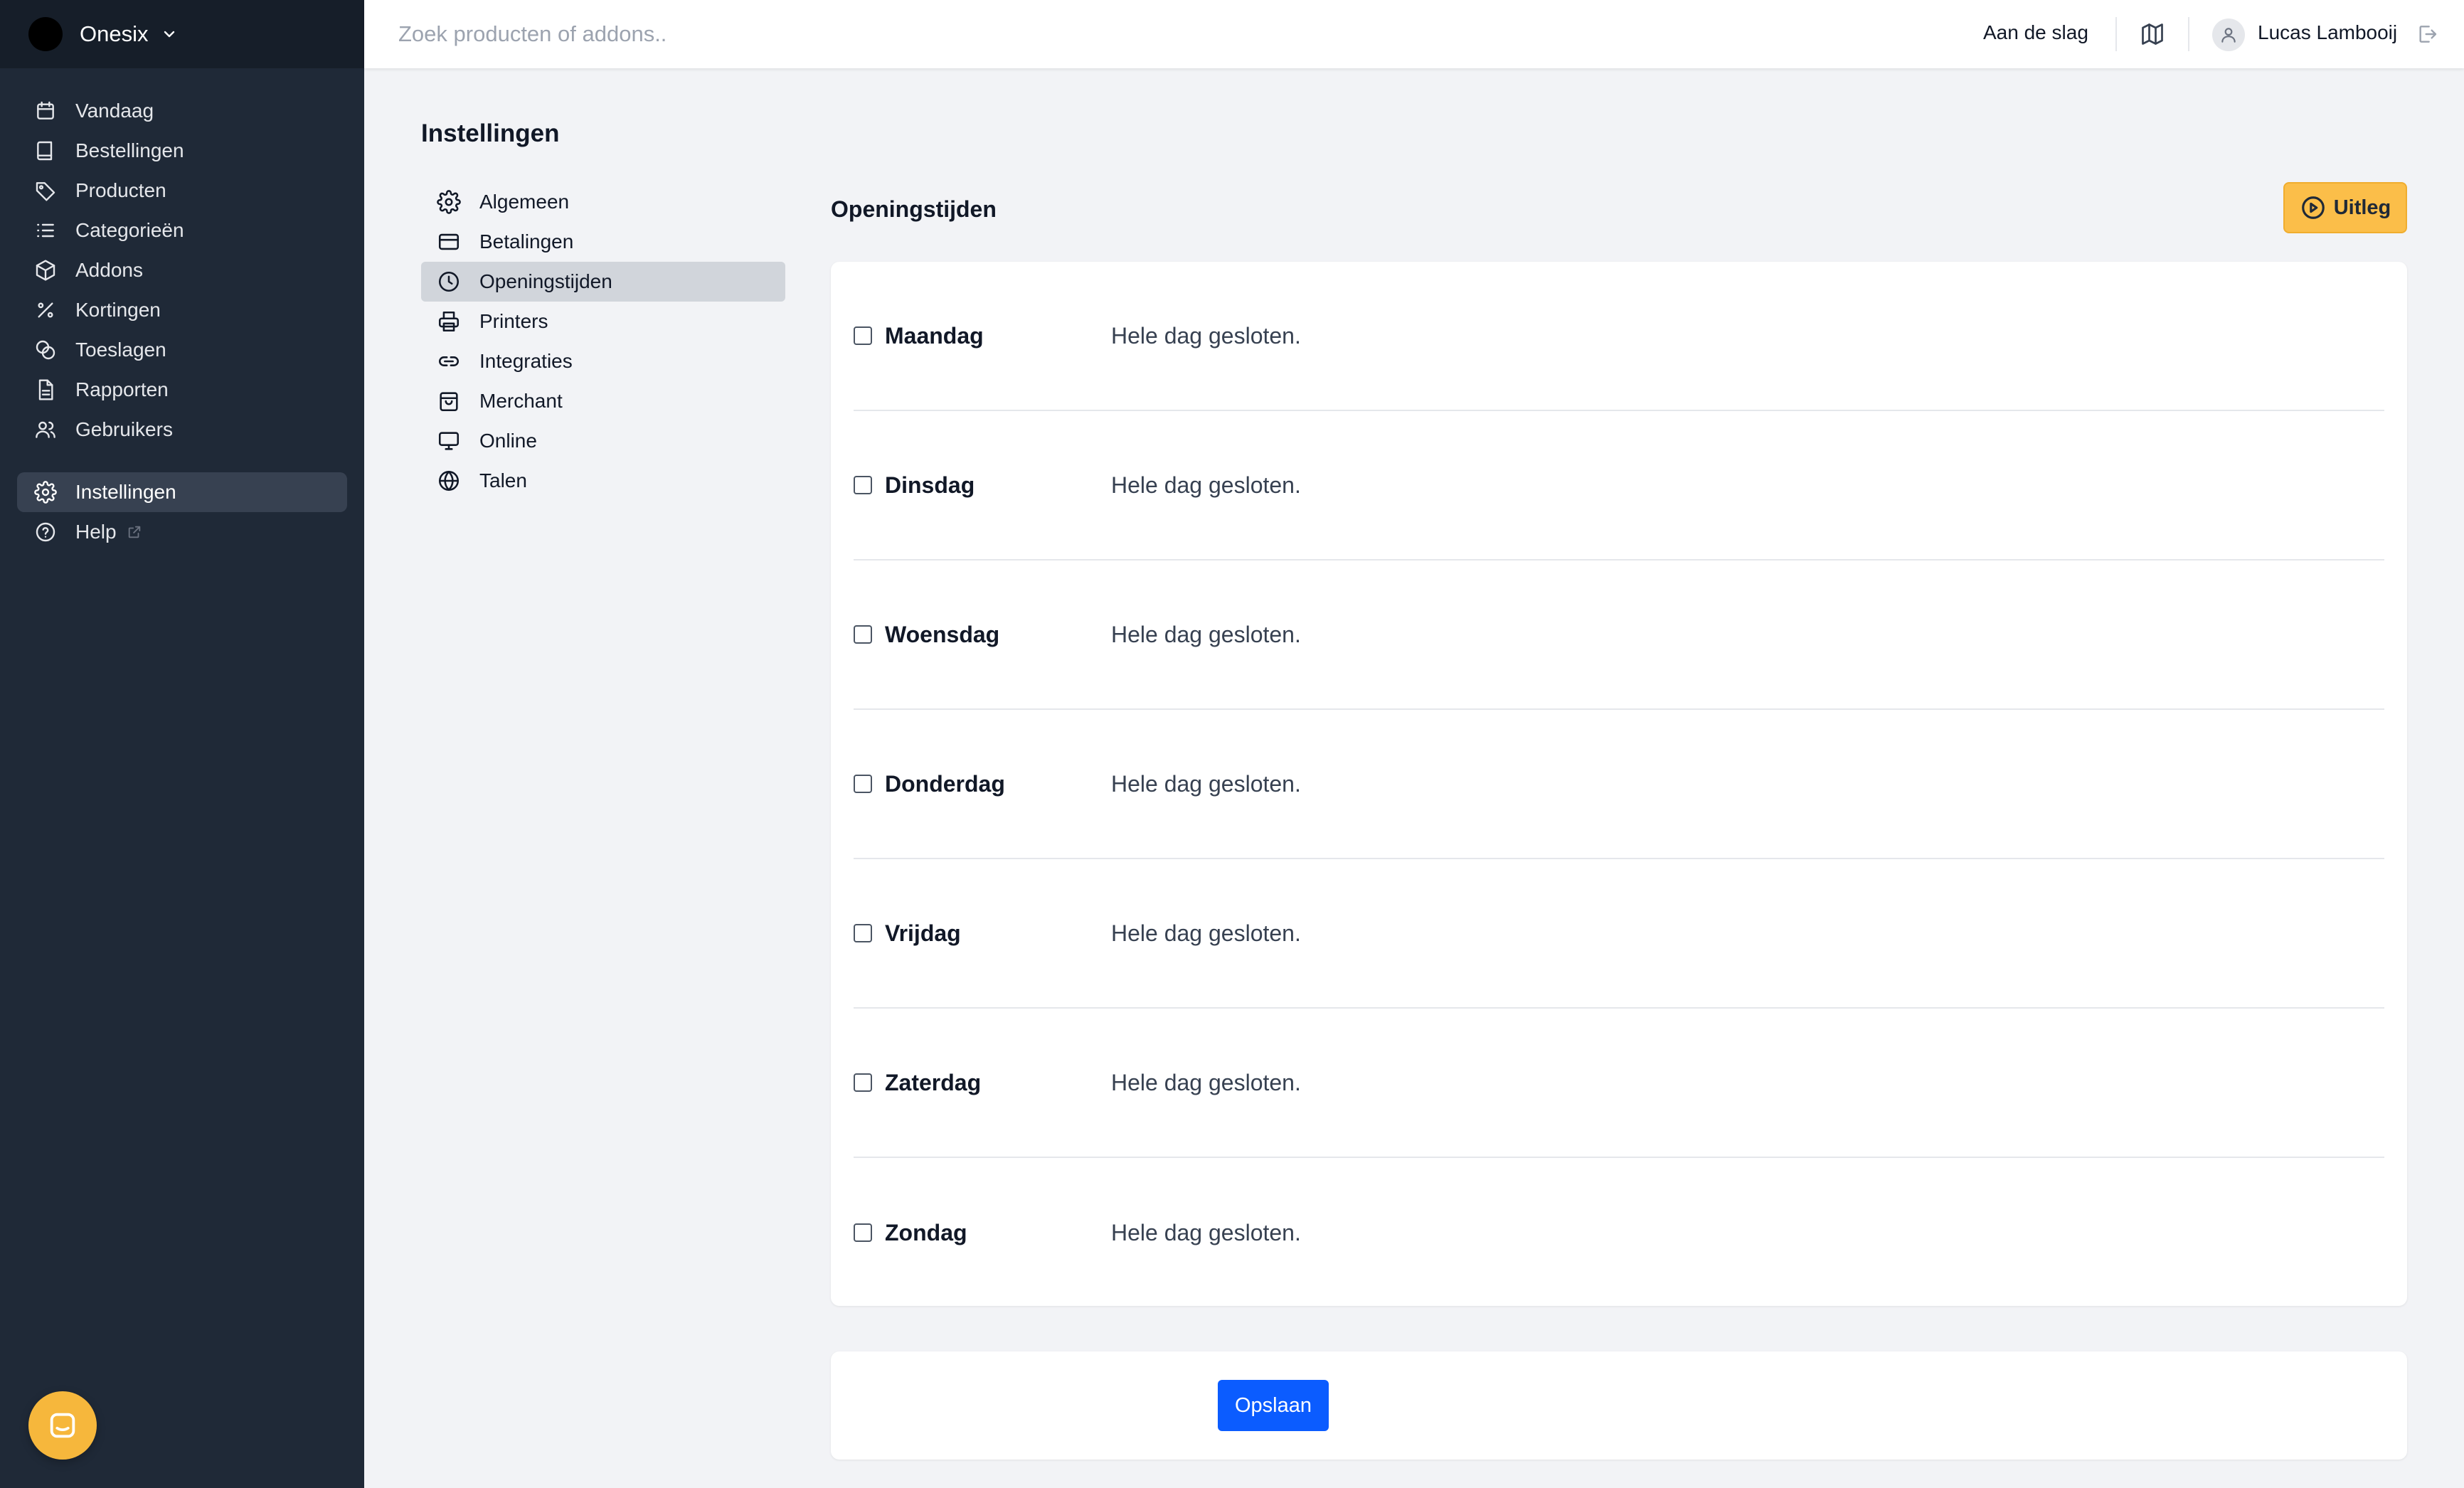  Describe the element at coordinates (449, 402) in the screenshot. I see `shopping-bag-icon` at that location.